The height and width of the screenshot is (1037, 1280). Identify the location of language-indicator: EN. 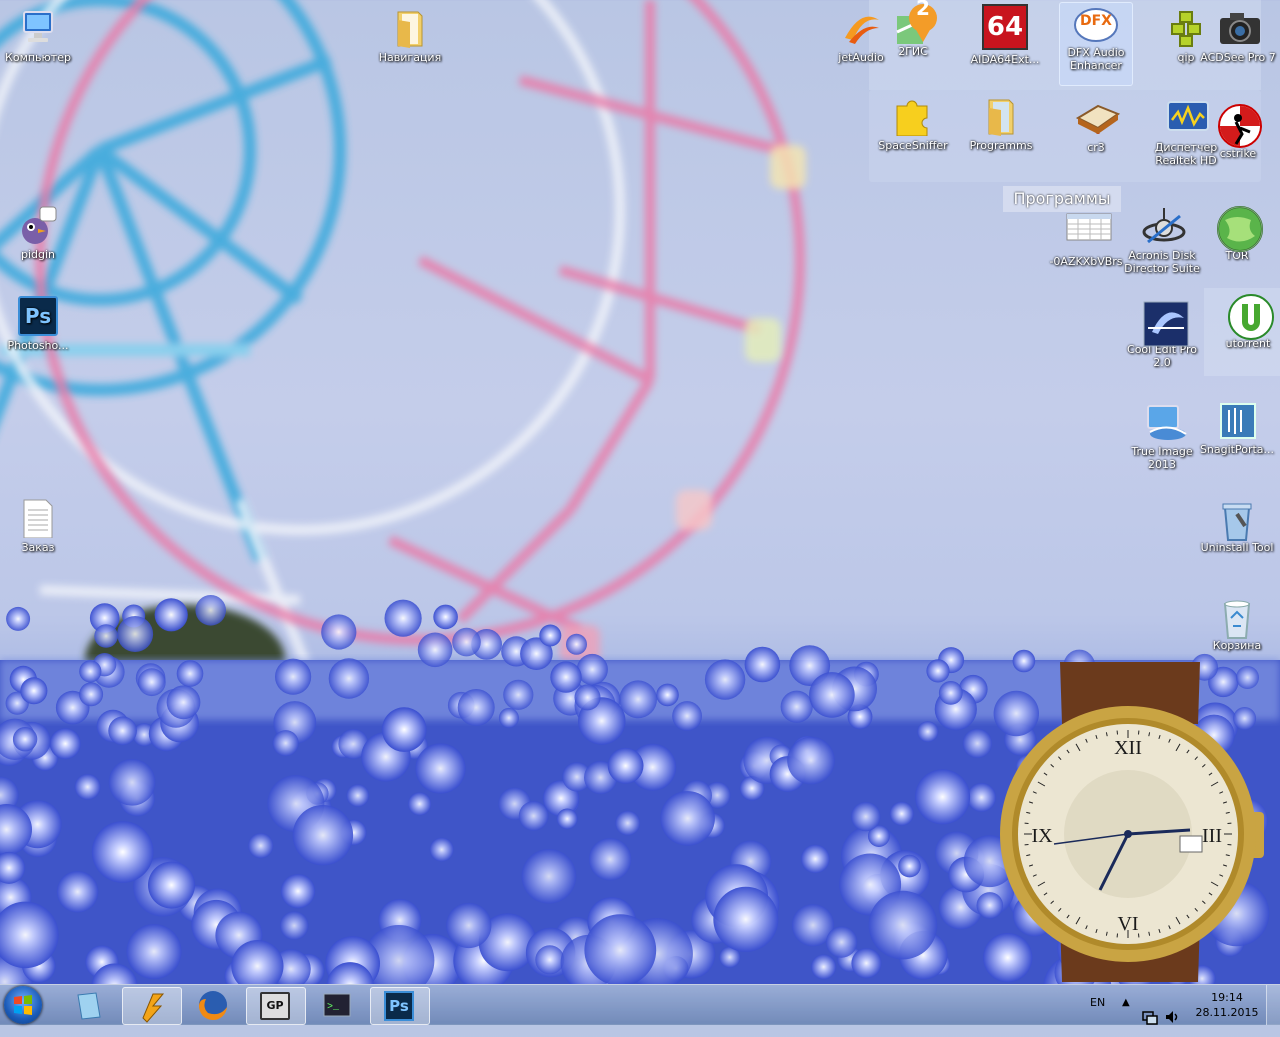
(1097, 1002).